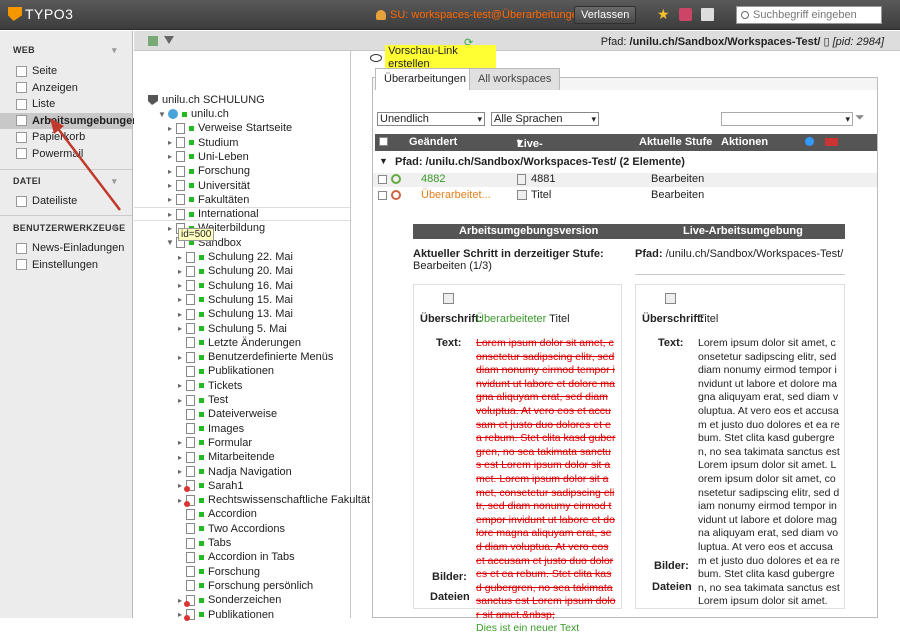  I want to click on menu-item-anzeigen: Anzeigen, so click(66, 88).